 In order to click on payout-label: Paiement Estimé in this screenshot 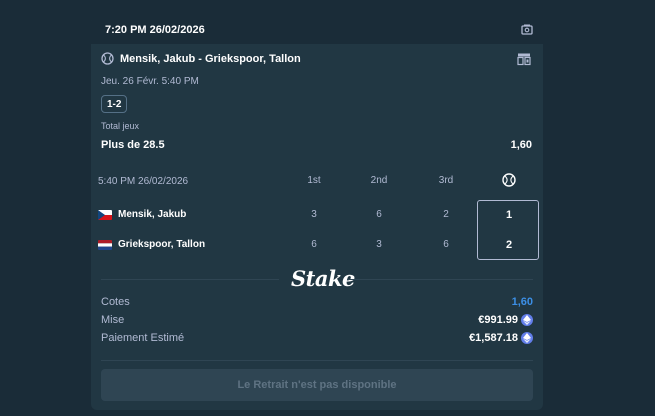, I will do `click(143, 338)`.